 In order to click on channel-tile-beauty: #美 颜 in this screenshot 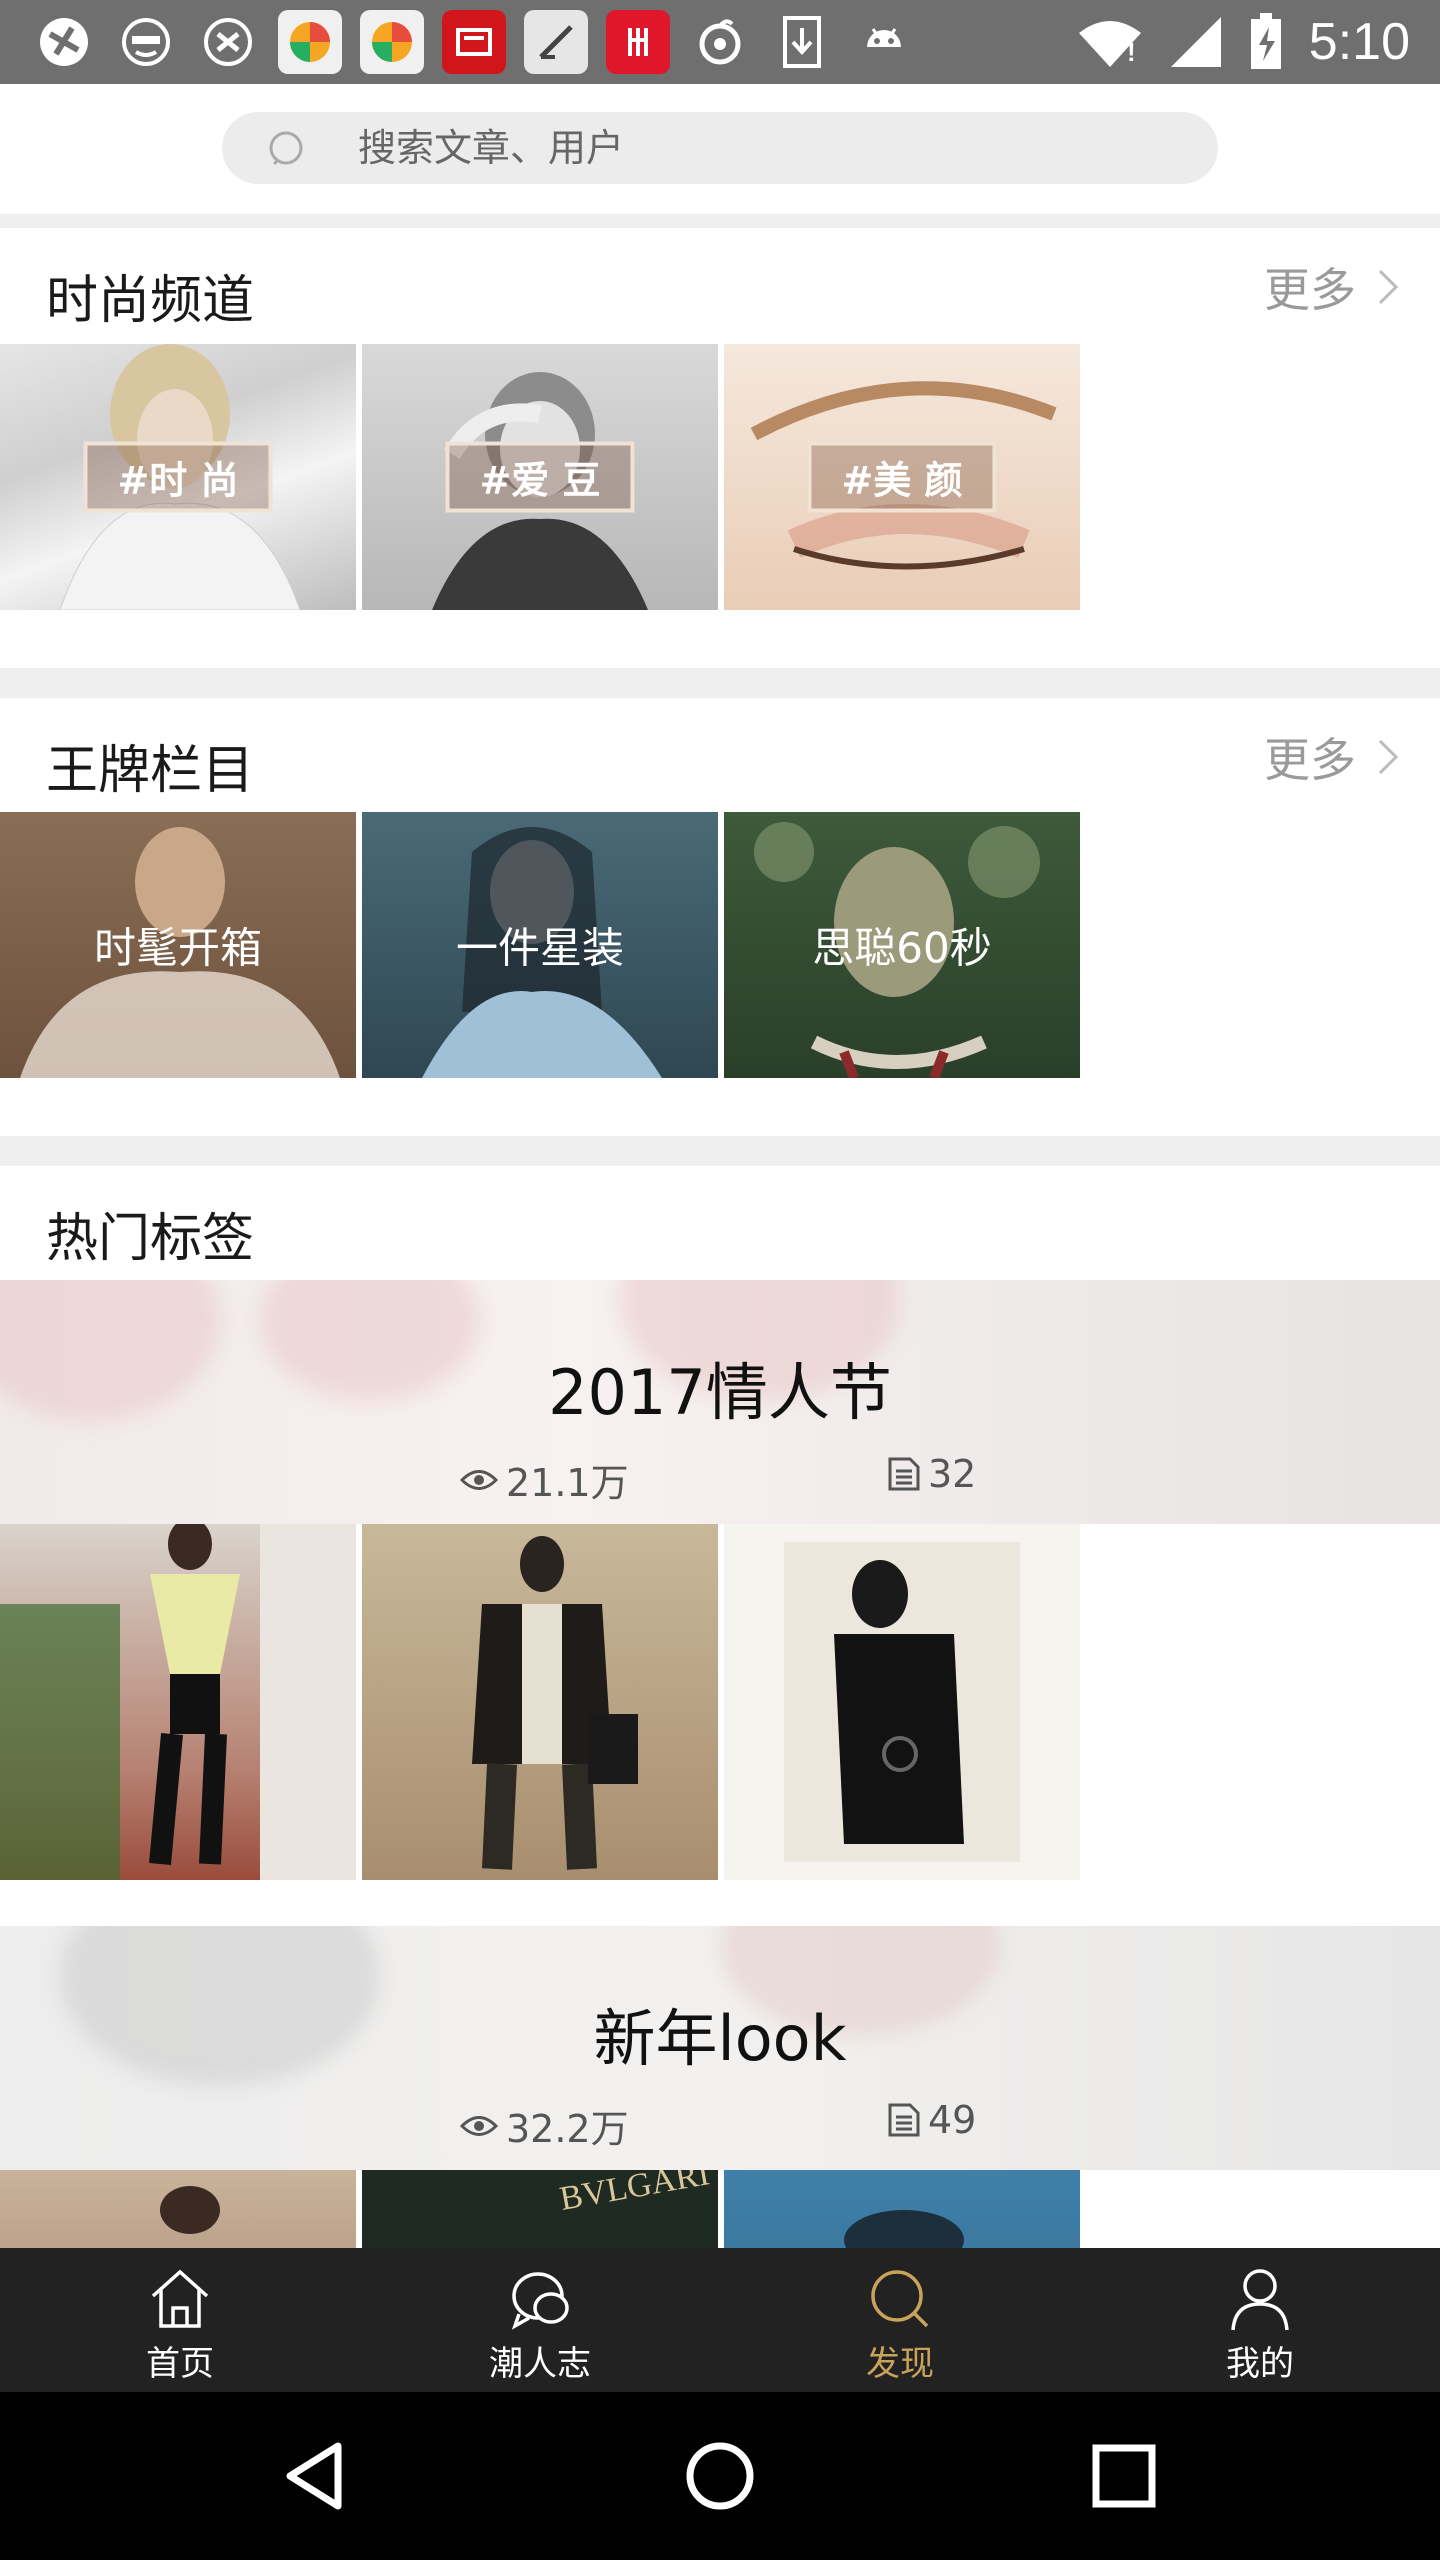, I will do `click(902, 477)`.